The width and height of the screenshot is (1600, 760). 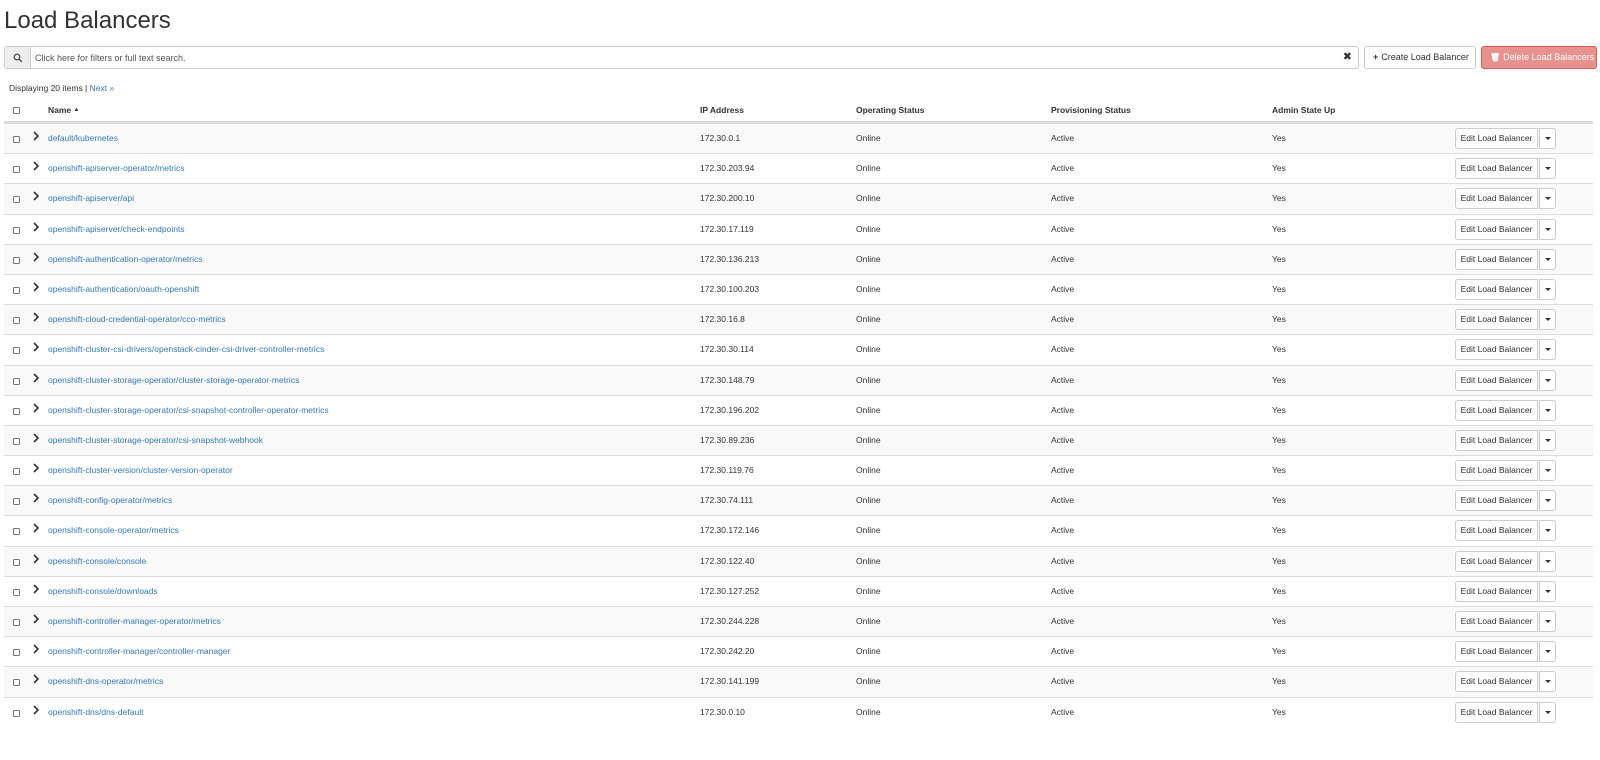 What do you see at coordinates (1347, 57) in the screenshot?
I see `clear-search-icon: ✖` at bounding box center [1347, 57].